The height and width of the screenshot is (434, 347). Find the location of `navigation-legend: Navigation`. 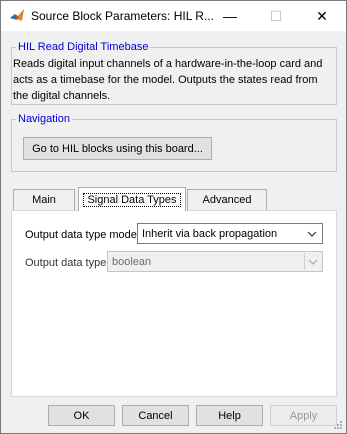

navigation-legend: Navigation is located at coordinates (44, 119).